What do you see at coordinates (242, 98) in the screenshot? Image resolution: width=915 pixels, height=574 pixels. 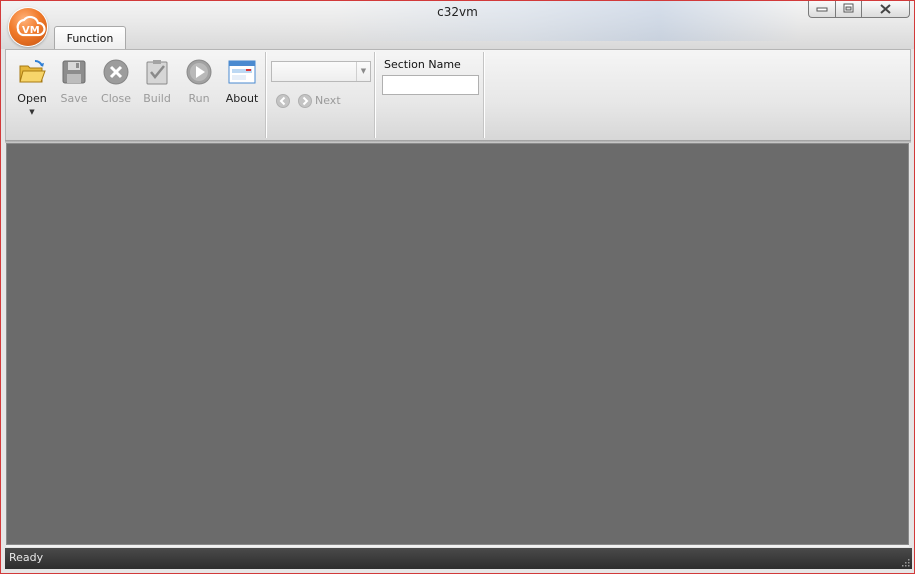 I see `about-label: About` at bounding box center [242, 98].